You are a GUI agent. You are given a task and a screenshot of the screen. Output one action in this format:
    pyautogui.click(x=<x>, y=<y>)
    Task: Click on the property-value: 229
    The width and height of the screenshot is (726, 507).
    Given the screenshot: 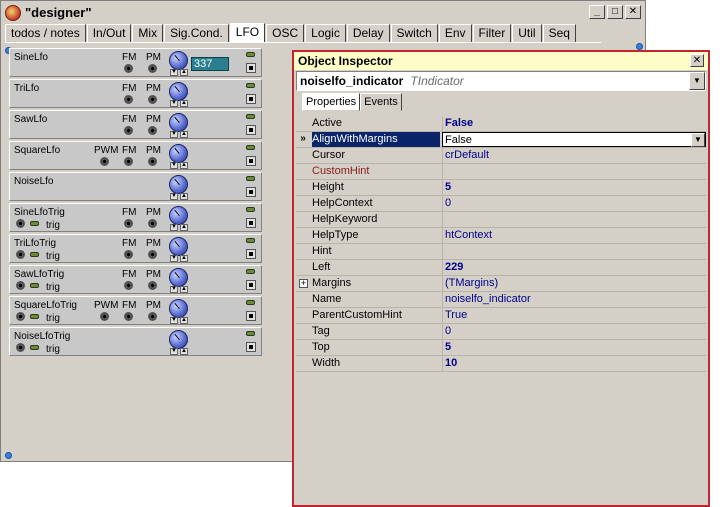 What is the action you would take?
    pyautogui.click(x=574, y=267)
    